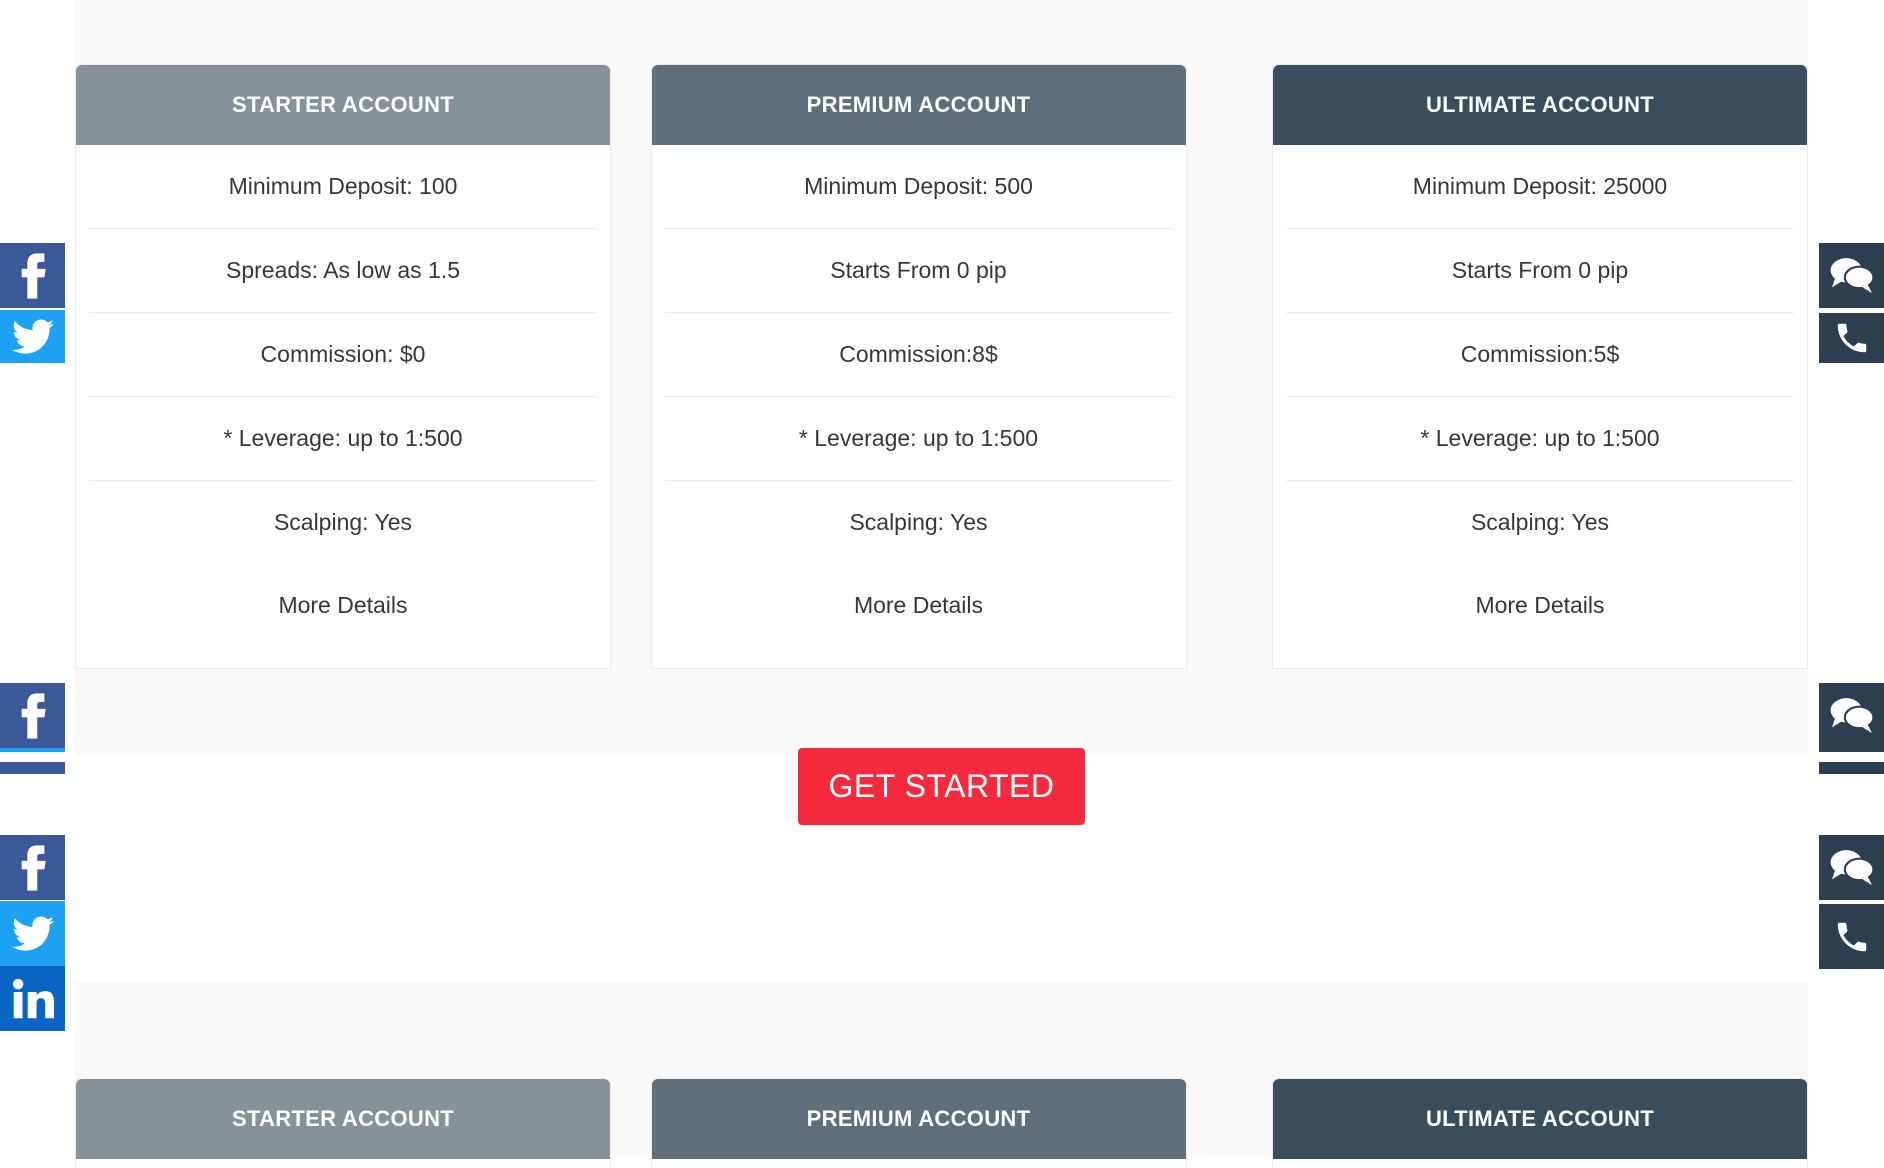 This screenshot has height=1168, width=1884. I want to click on plan-feature: Commission:5$, so click(1540, 355).